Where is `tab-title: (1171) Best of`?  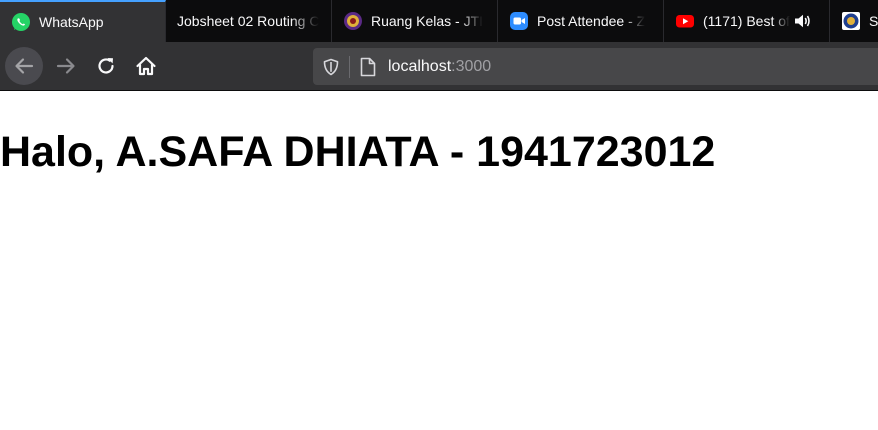
tab-title: (1171) Best of is located at coordinates (746, 21).